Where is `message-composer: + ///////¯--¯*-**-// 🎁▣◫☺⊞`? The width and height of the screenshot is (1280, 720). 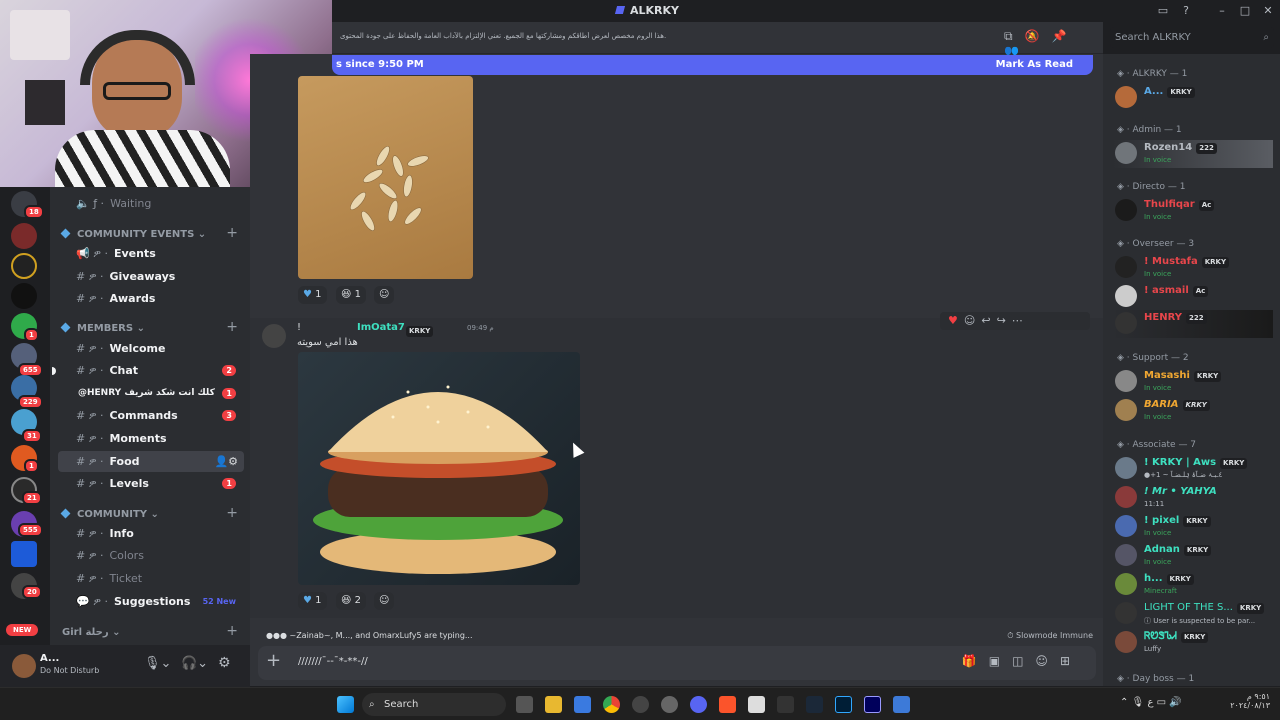
message-composer: + ///////¯--¯*-**-// 🎁▣◫☺⊞ is located at coordinates (677, 663).